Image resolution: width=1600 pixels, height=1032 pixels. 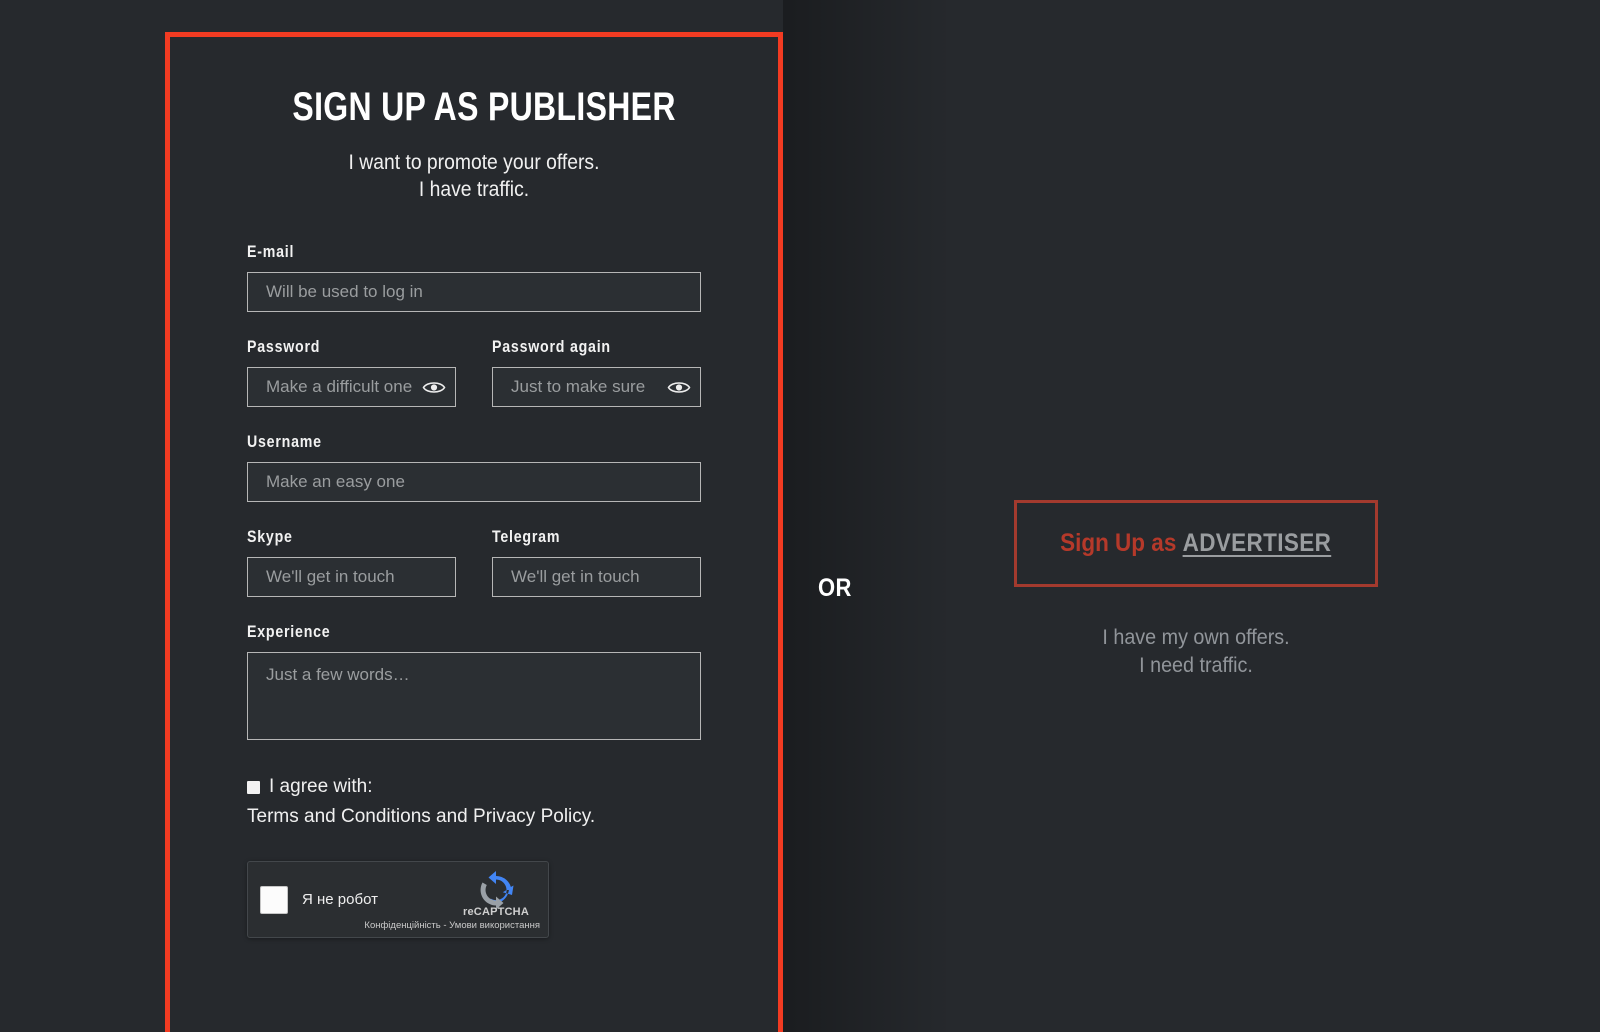 I want to click on telegram-input, so click(x=596, y=577).